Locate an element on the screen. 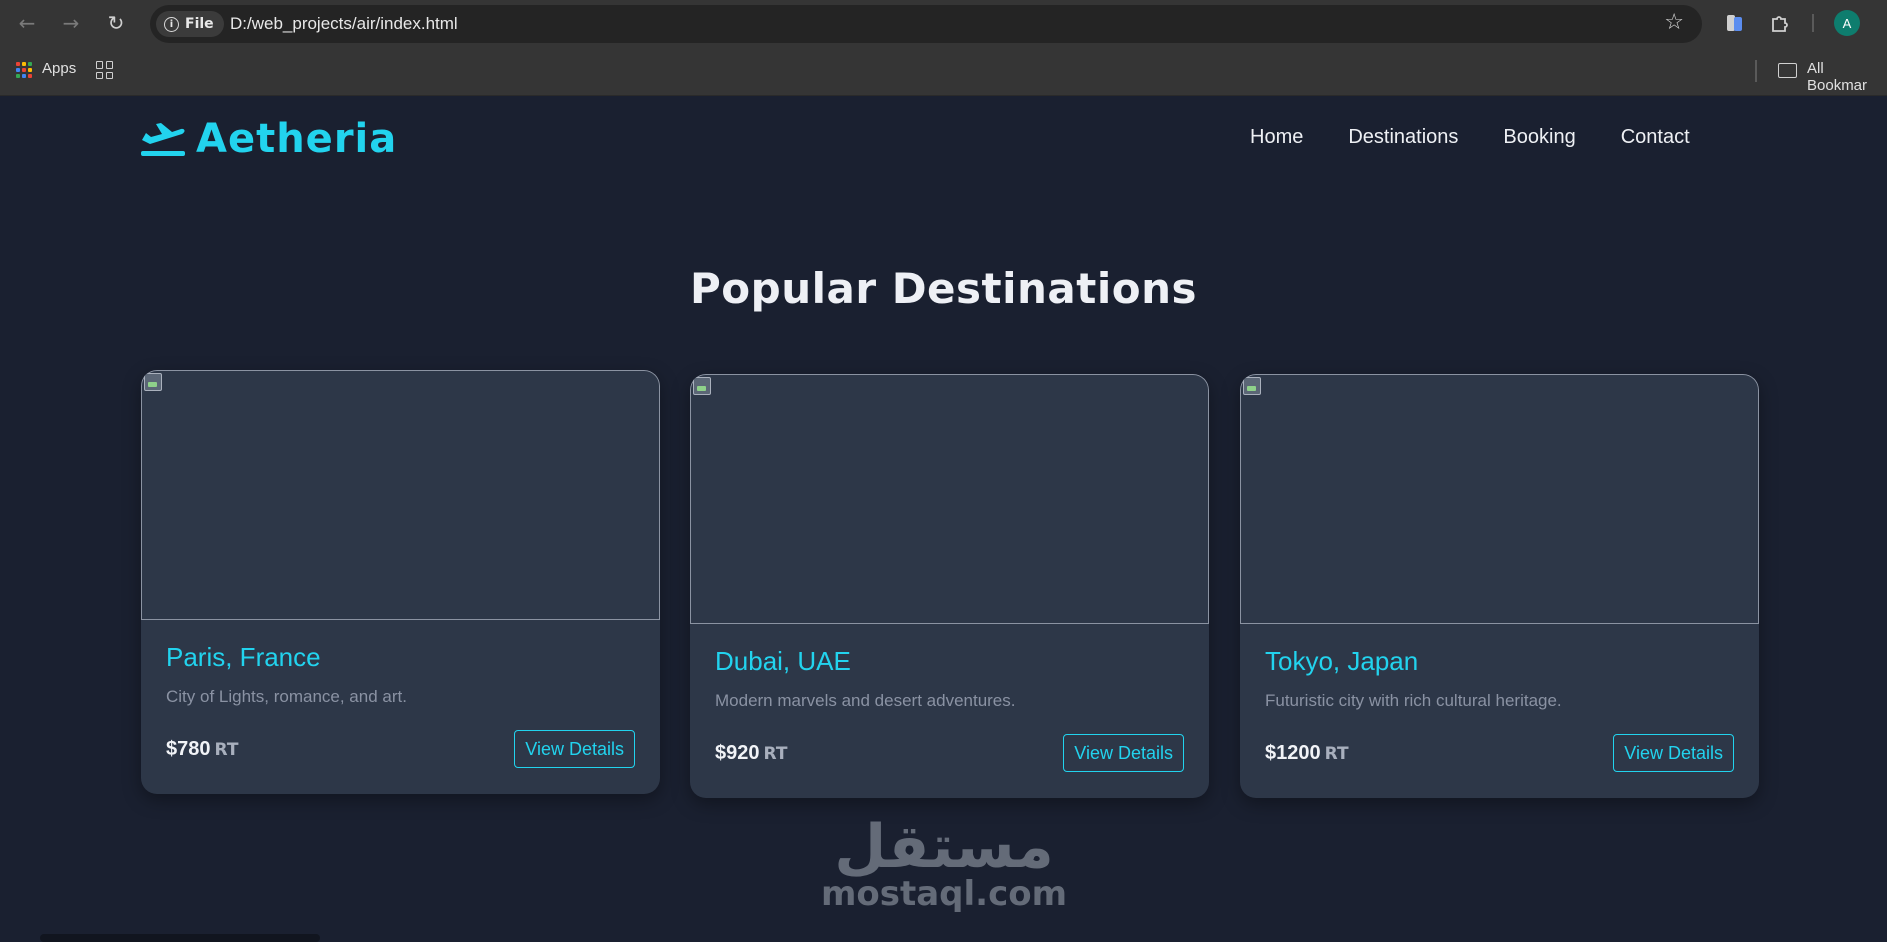 The image size is (1887, 942). card-price: $920 RT is located at coordinates (751, 753).